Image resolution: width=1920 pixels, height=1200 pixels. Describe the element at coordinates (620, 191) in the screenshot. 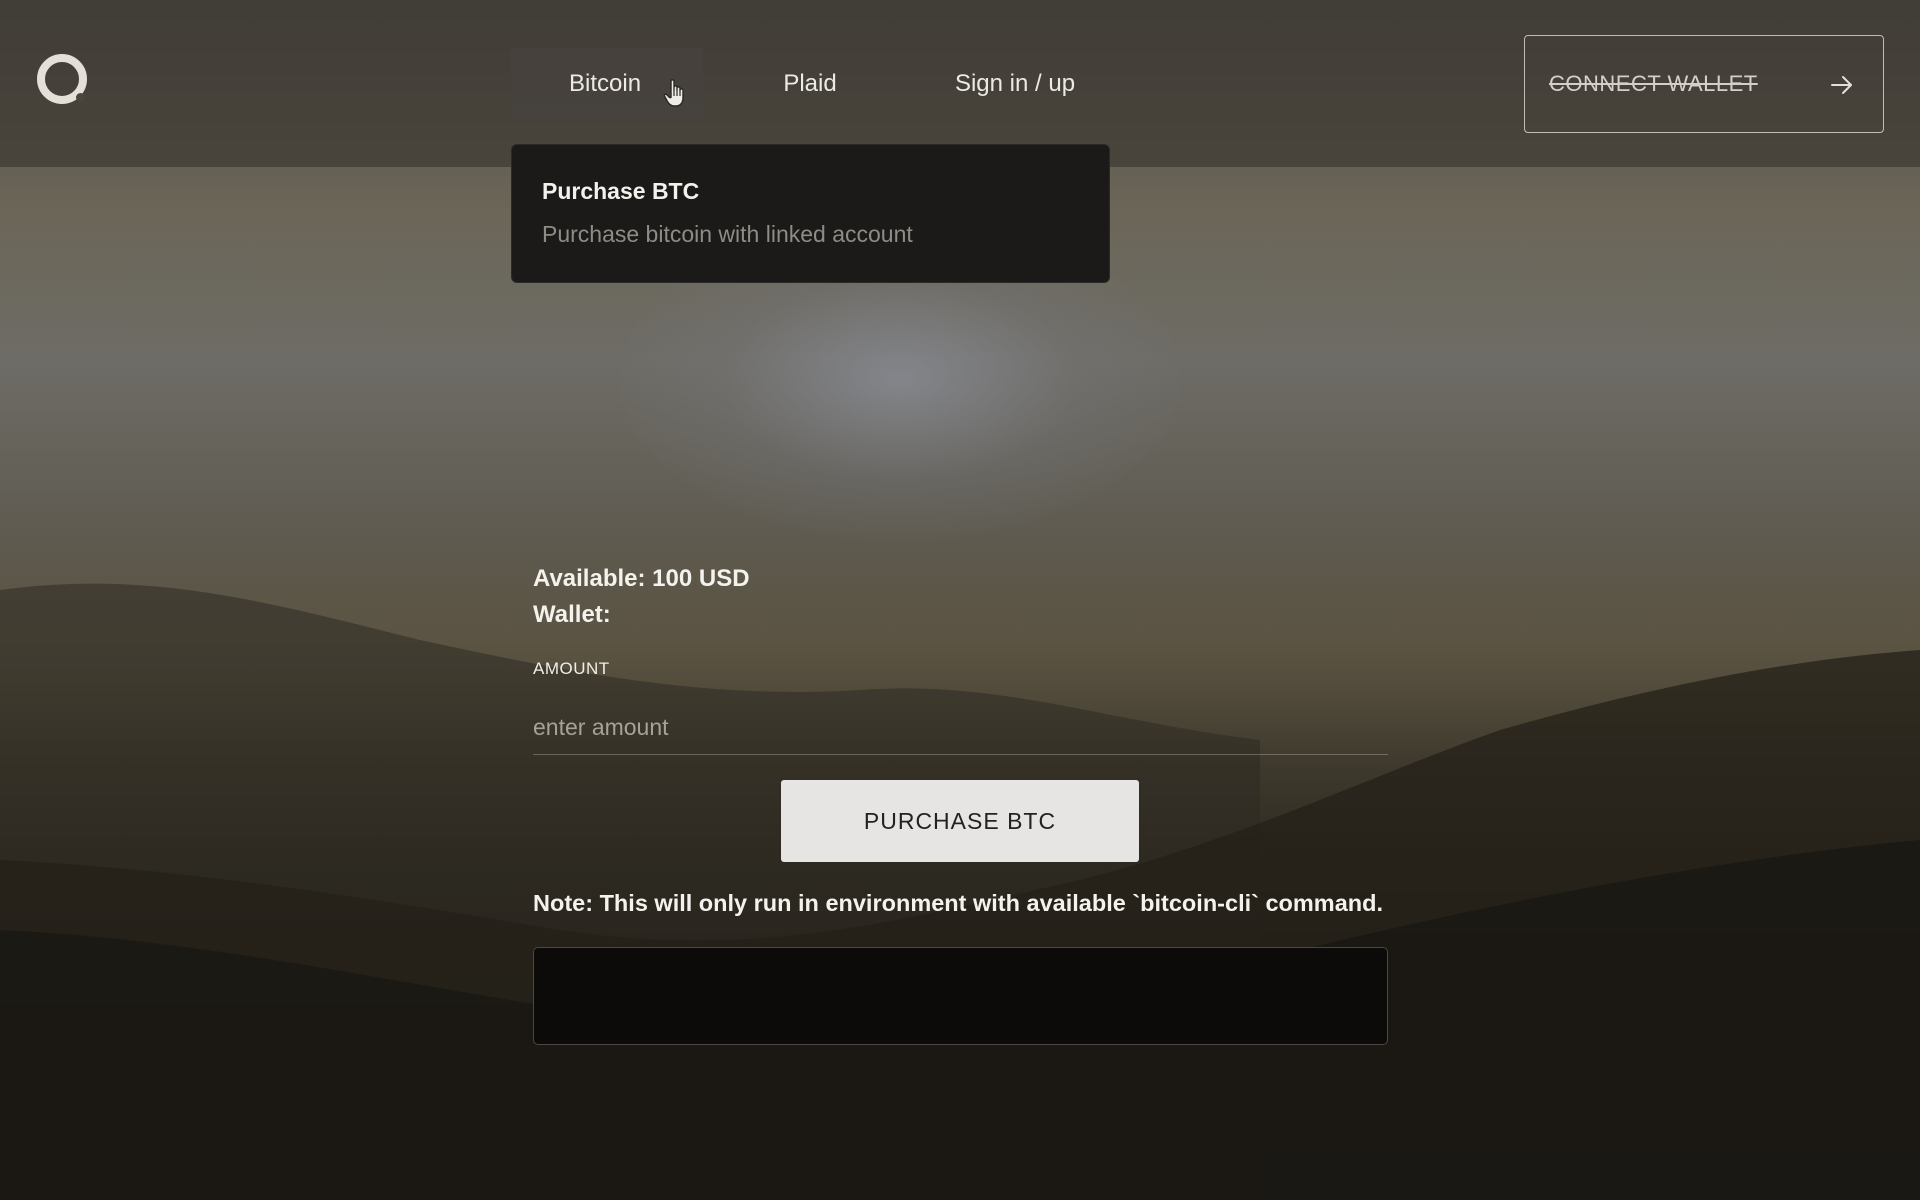

I see `dropdown-item-title: Purchase BTC` at that location.